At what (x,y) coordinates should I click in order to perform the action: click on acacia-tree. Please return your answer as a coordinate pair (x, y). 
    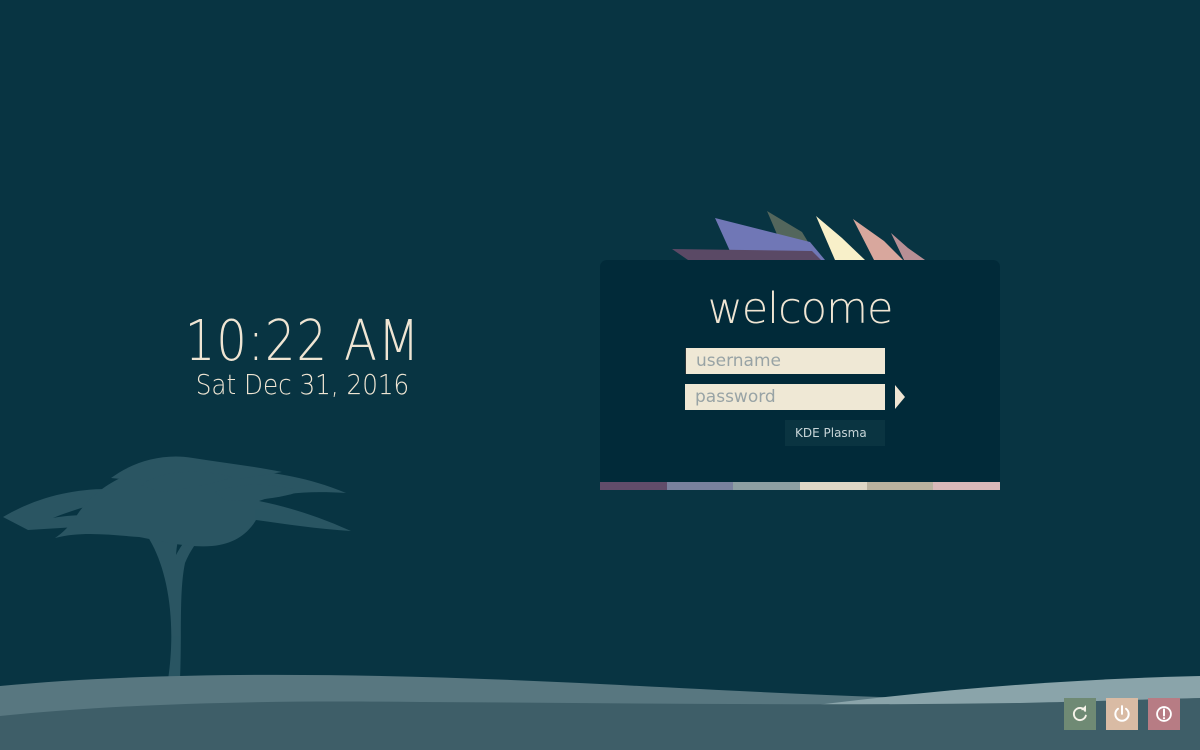
    Looking at the image, I should click on (177, 568).